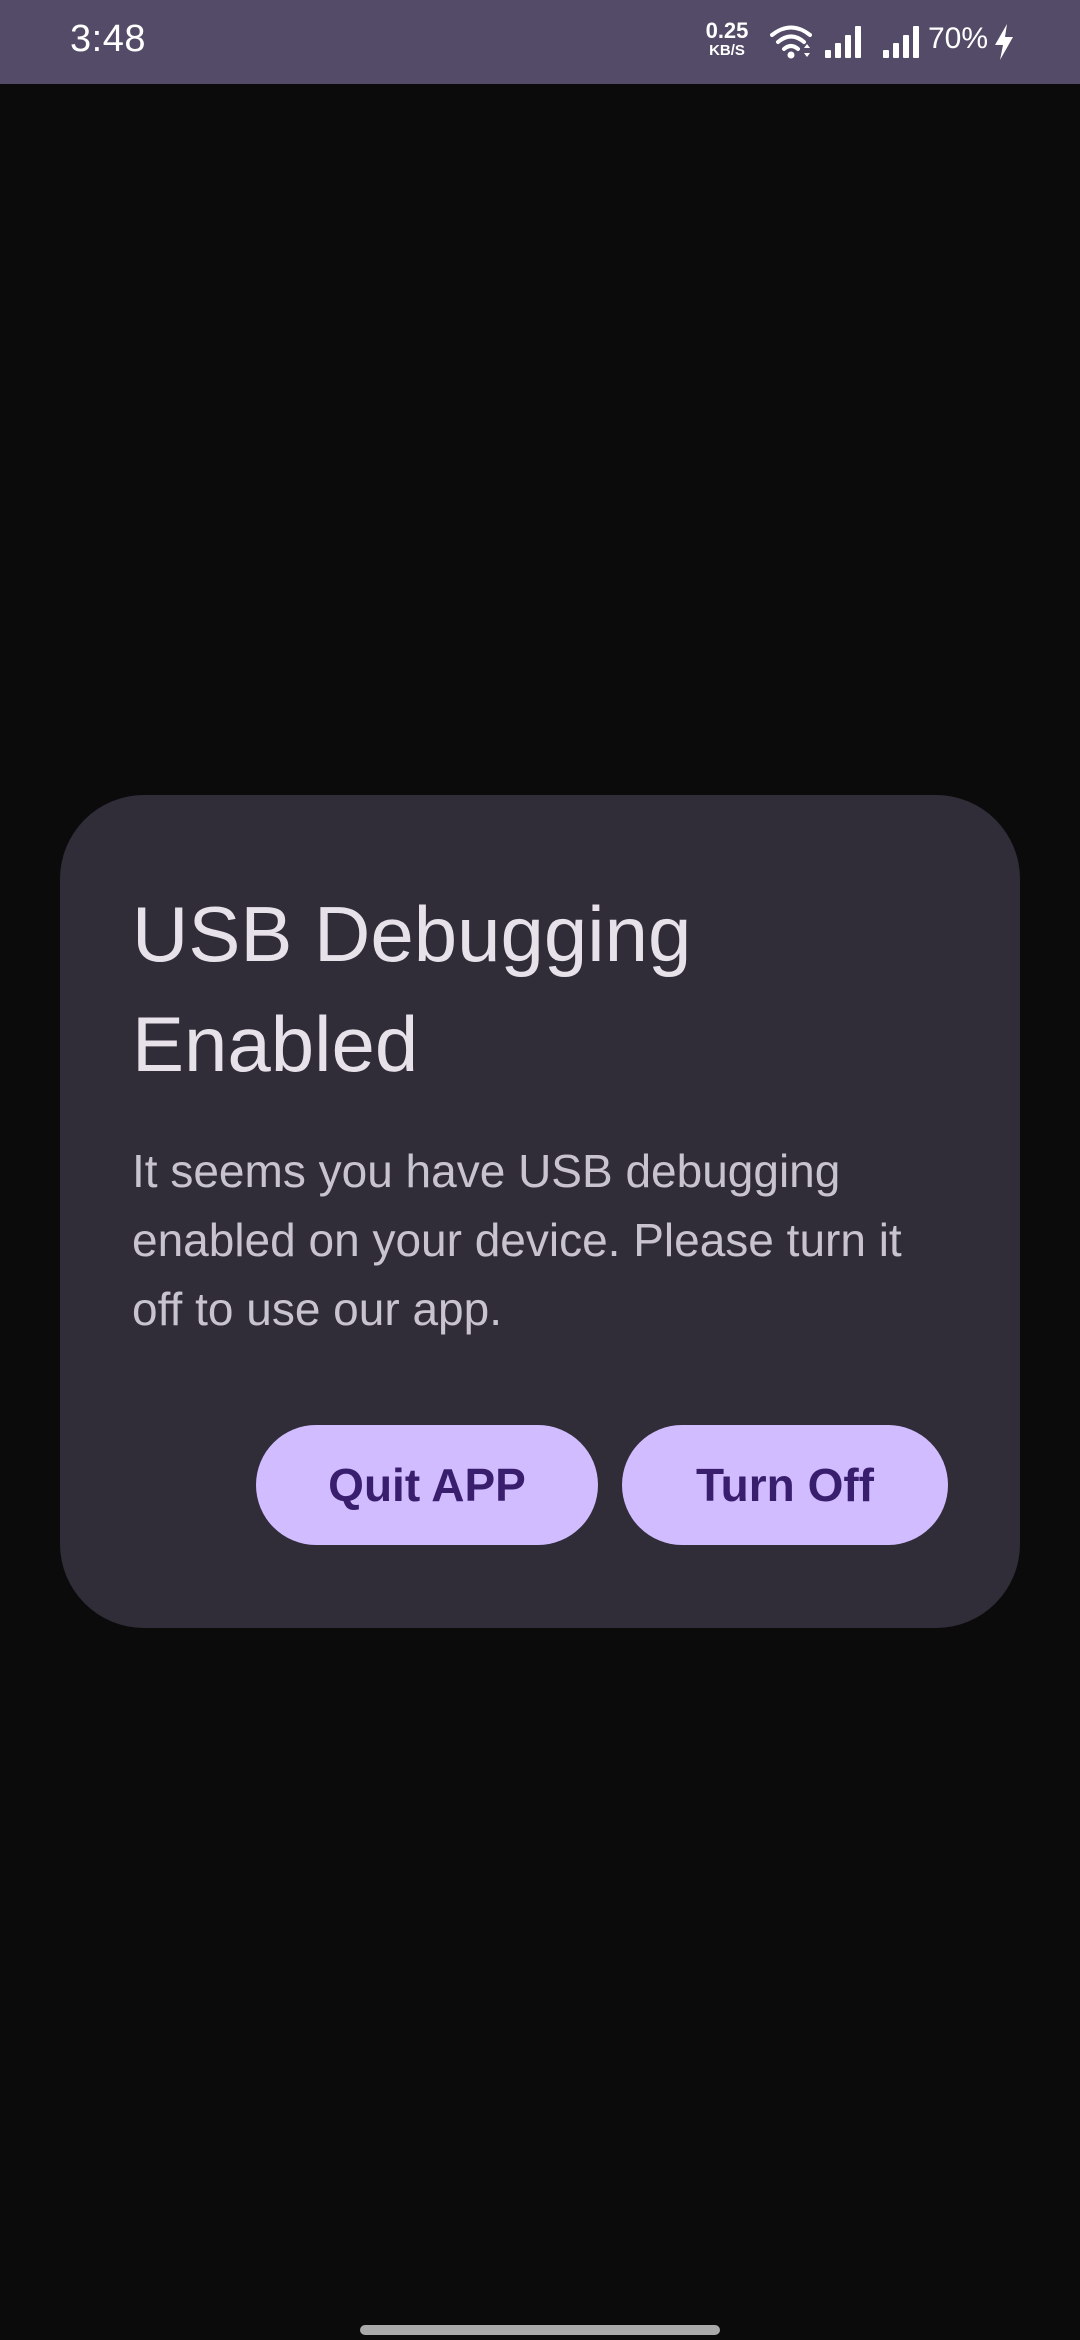 The height and width of the screenshot is (2340, 1080). Describe the element at coordinates (727, 50) in the screenshot. I see `network-speed-unit: KB/S` at that location.